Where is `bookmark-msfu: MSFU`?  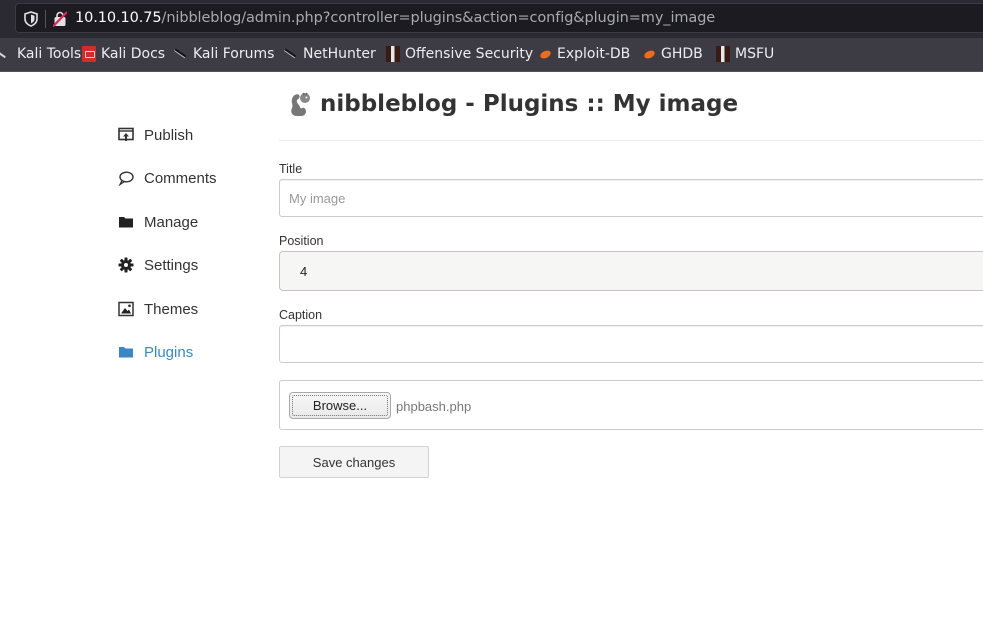 bookmark-msfu: MSFU is located at coordinates (745, 54).